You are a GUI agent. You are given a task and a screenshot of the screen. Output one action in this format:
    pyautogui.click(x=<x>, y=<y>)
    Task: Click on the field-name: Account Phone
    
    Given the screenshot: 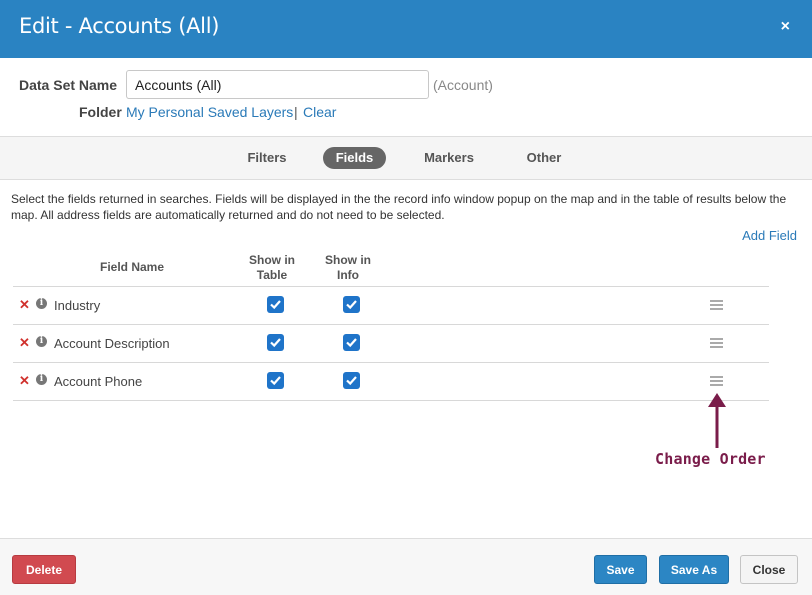 What is the action you would take?
    pyautogui.click(x=98, y=381)
    